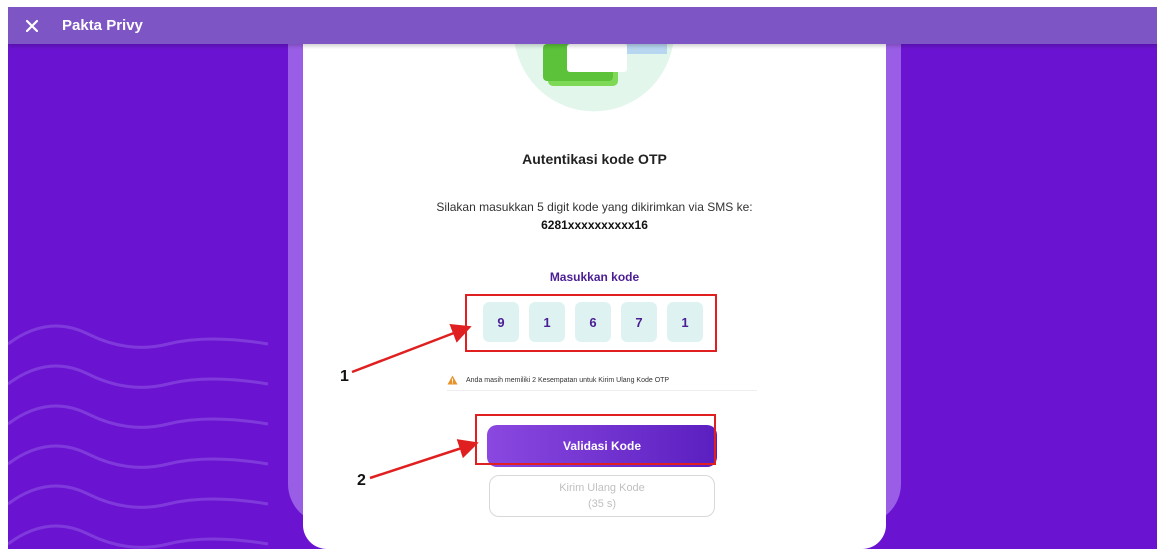 This screenshot has width=1165, height=549. Describe the element at coordinates (595, 439) in the screenshot. I see `highlight-validate-button` at that location.